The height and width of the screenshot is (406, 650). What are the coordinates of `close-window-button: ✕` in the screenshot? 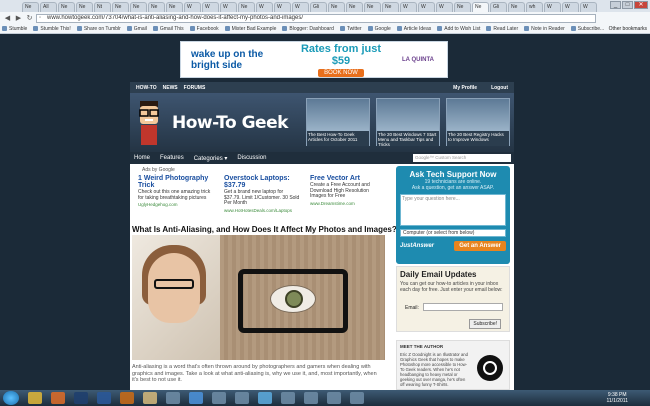 It's located at (641, 5).